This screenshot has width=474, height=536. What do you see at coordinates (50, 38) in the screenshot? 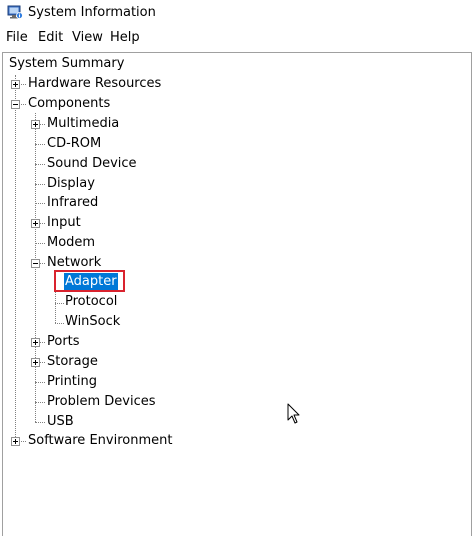
I see `menu-edit: Edit` at bounding box center [50, 38].